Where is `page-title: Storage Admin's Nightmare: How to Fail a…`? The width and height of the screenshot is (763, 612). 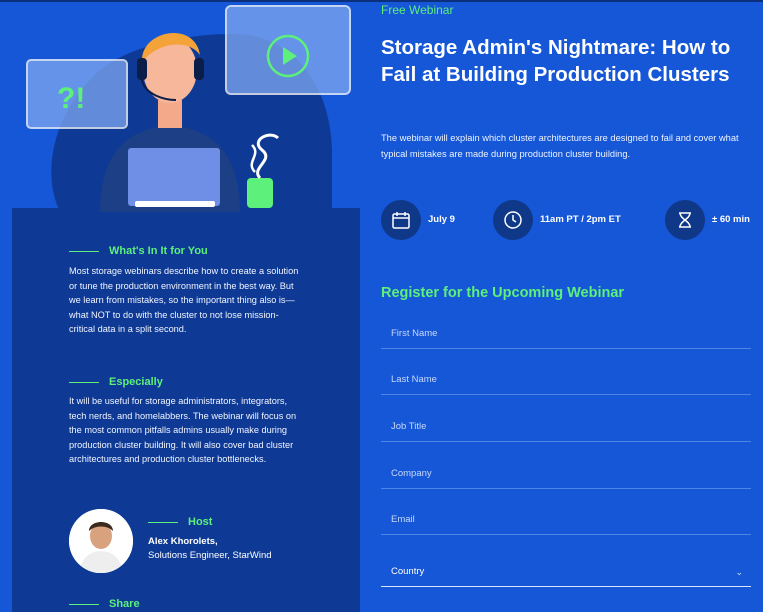
page-title: Storage Admin's Nightmare: How to Fail a… is located at coordinates (556, 61).